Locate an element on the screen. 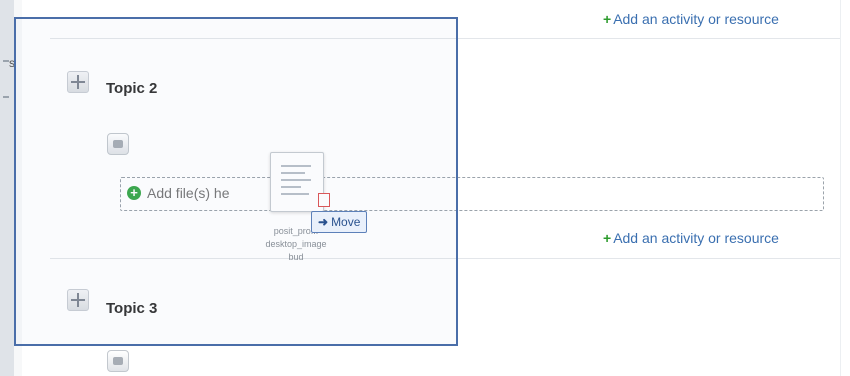 The width and height of the screenshot is (850, 376). arrow-right-icon: ➜ is located at coordinates (323, 222).